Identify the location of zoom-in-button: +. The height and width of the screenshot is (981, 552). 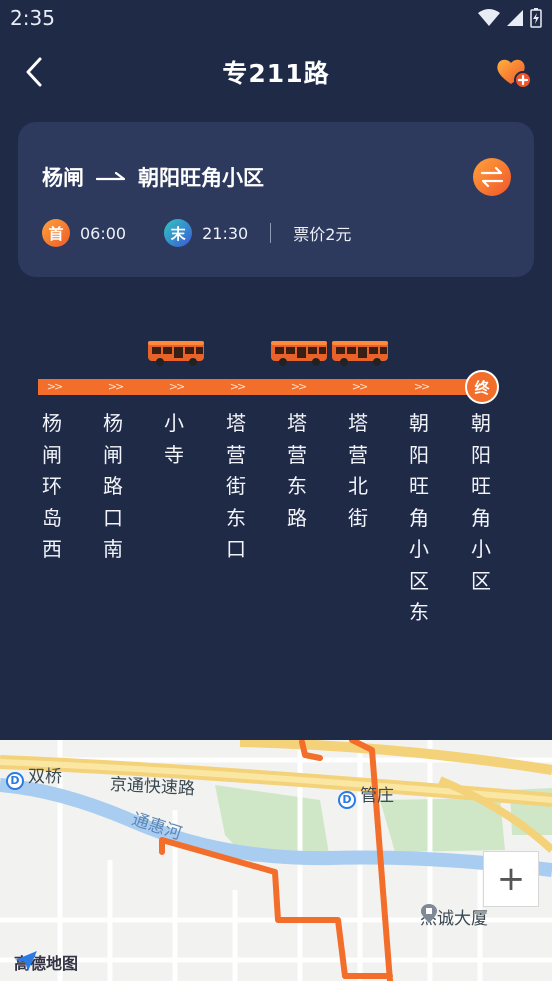
(511, 879).